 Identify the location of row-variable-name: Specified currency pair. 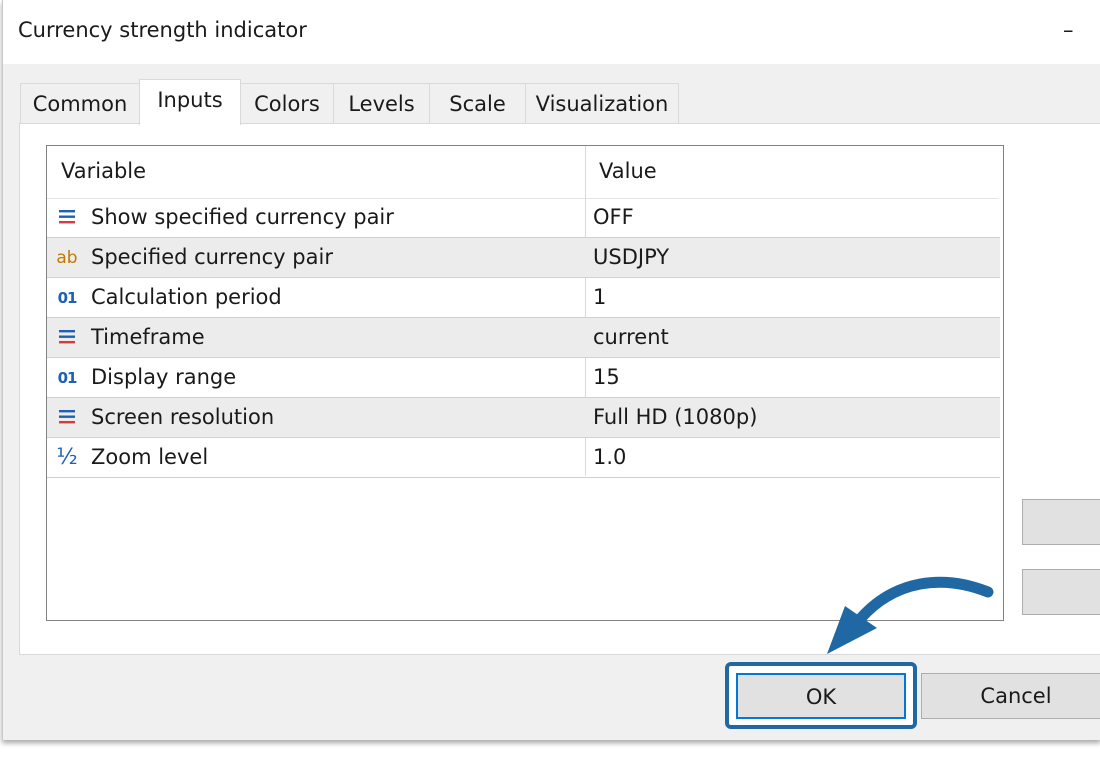
(212, 257).